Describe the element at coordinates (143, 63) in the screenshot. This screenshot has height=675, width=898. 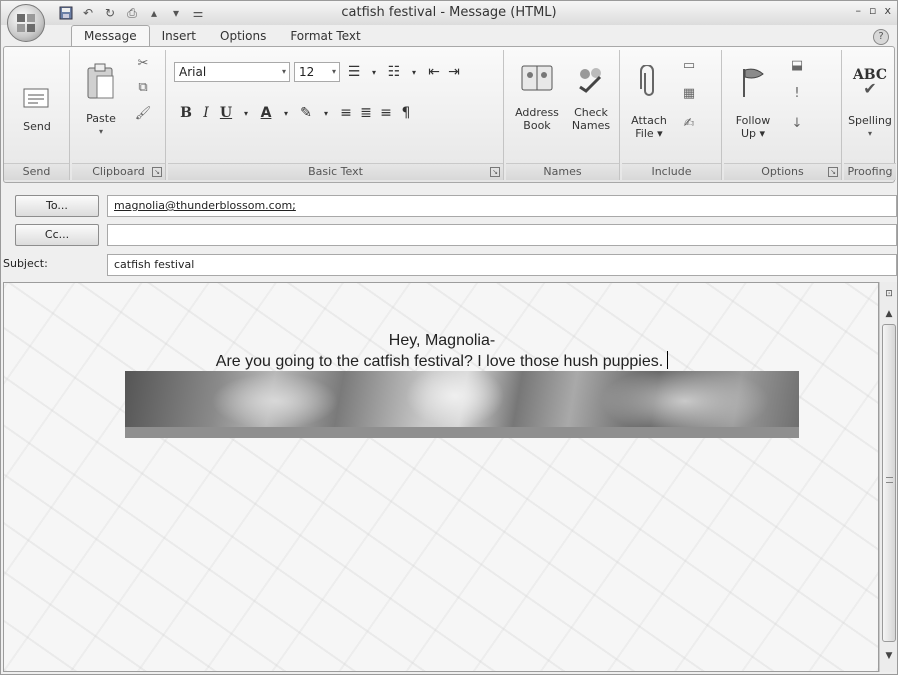
I see `cut-icon: ✂` at that location.